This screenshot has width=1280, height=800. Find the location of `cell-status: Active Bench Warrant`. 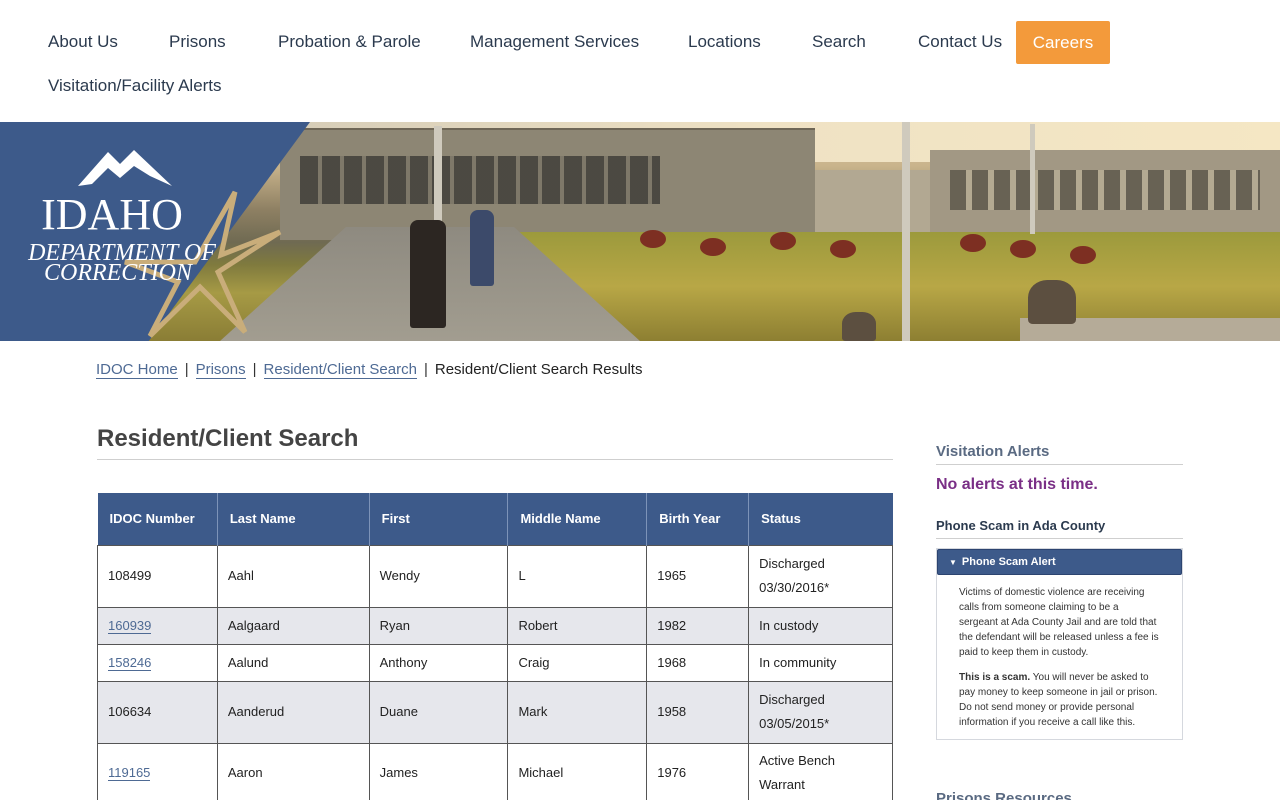

cell-status: Active Bench Warrant is located at coordinates (820, 771).